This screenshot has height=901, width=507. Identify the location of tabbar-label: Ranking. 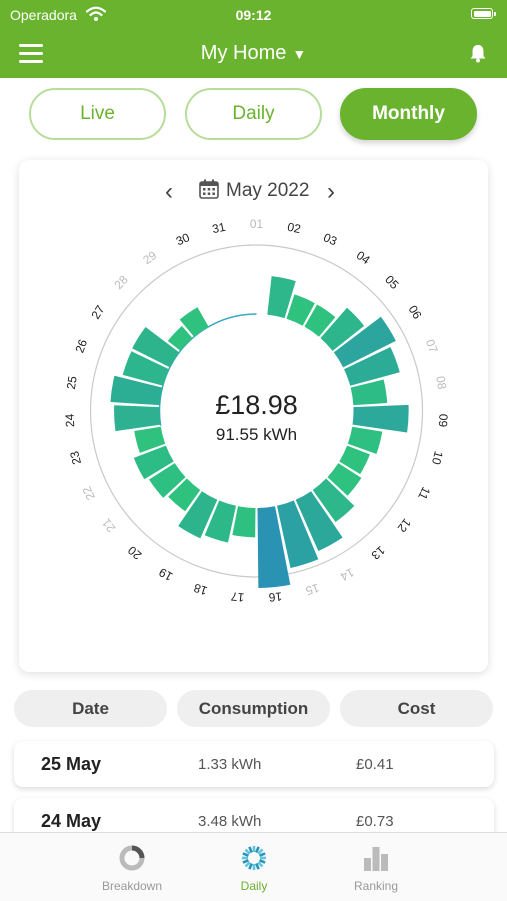
(376, 886).